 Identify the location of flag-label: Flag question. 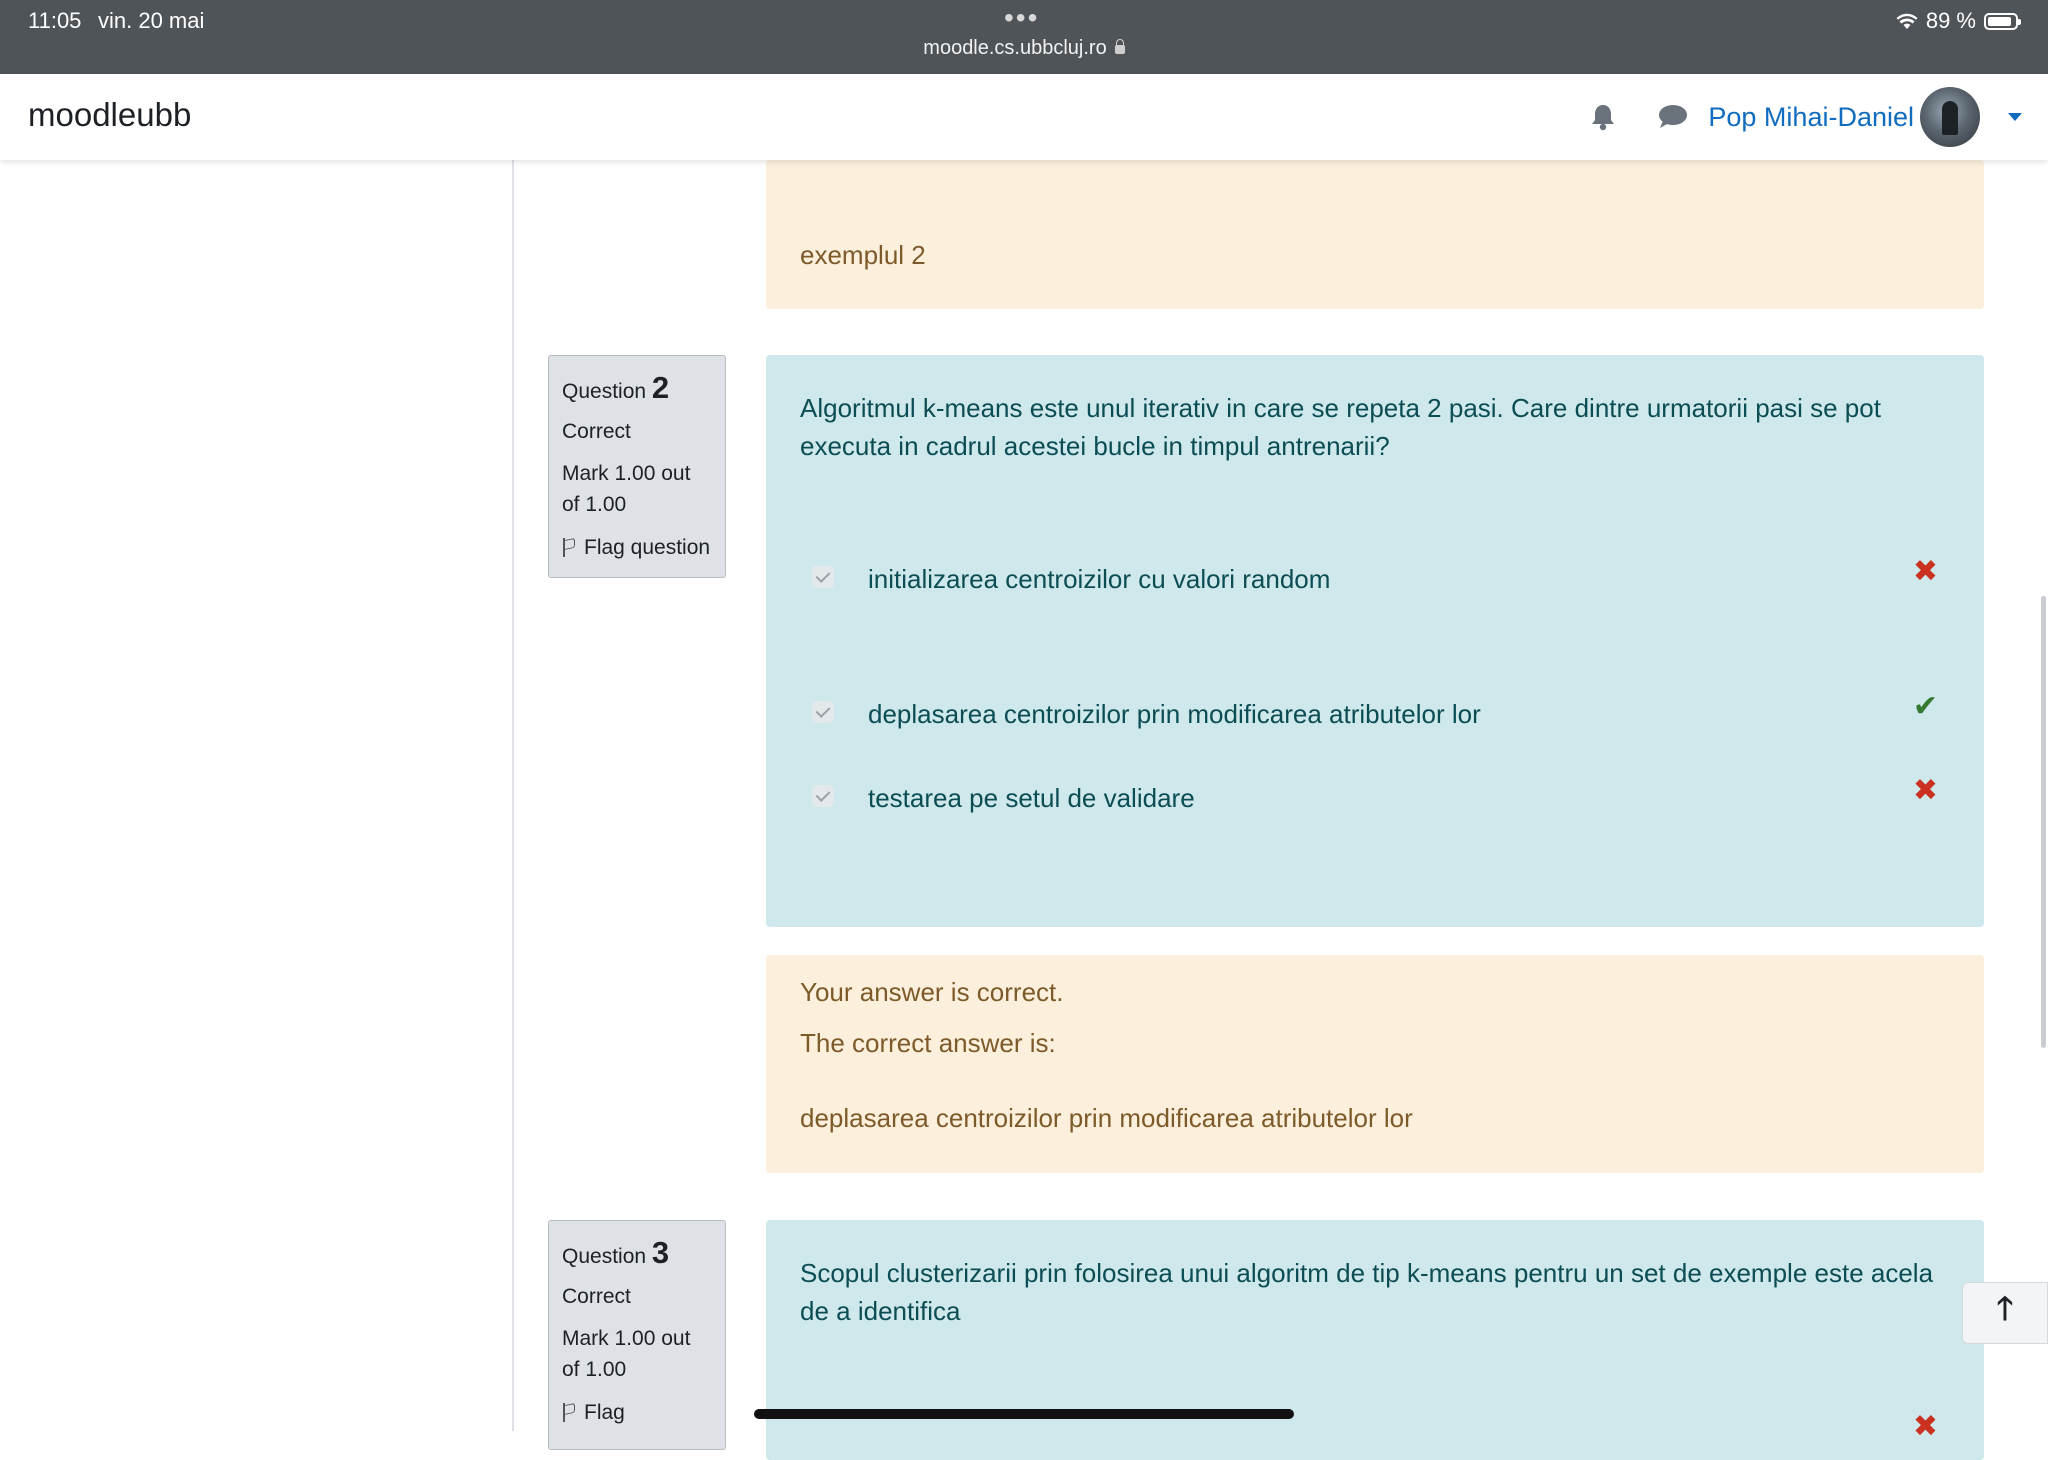
(647, 547).